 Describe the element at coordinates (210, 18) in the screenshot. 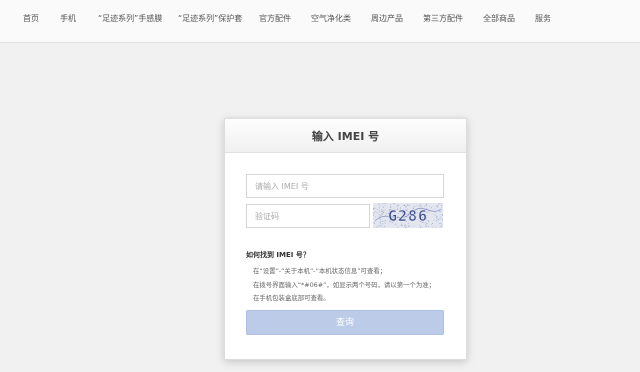

I see `nav-item-footprint-case: “足迹系列”保护套` at that location.